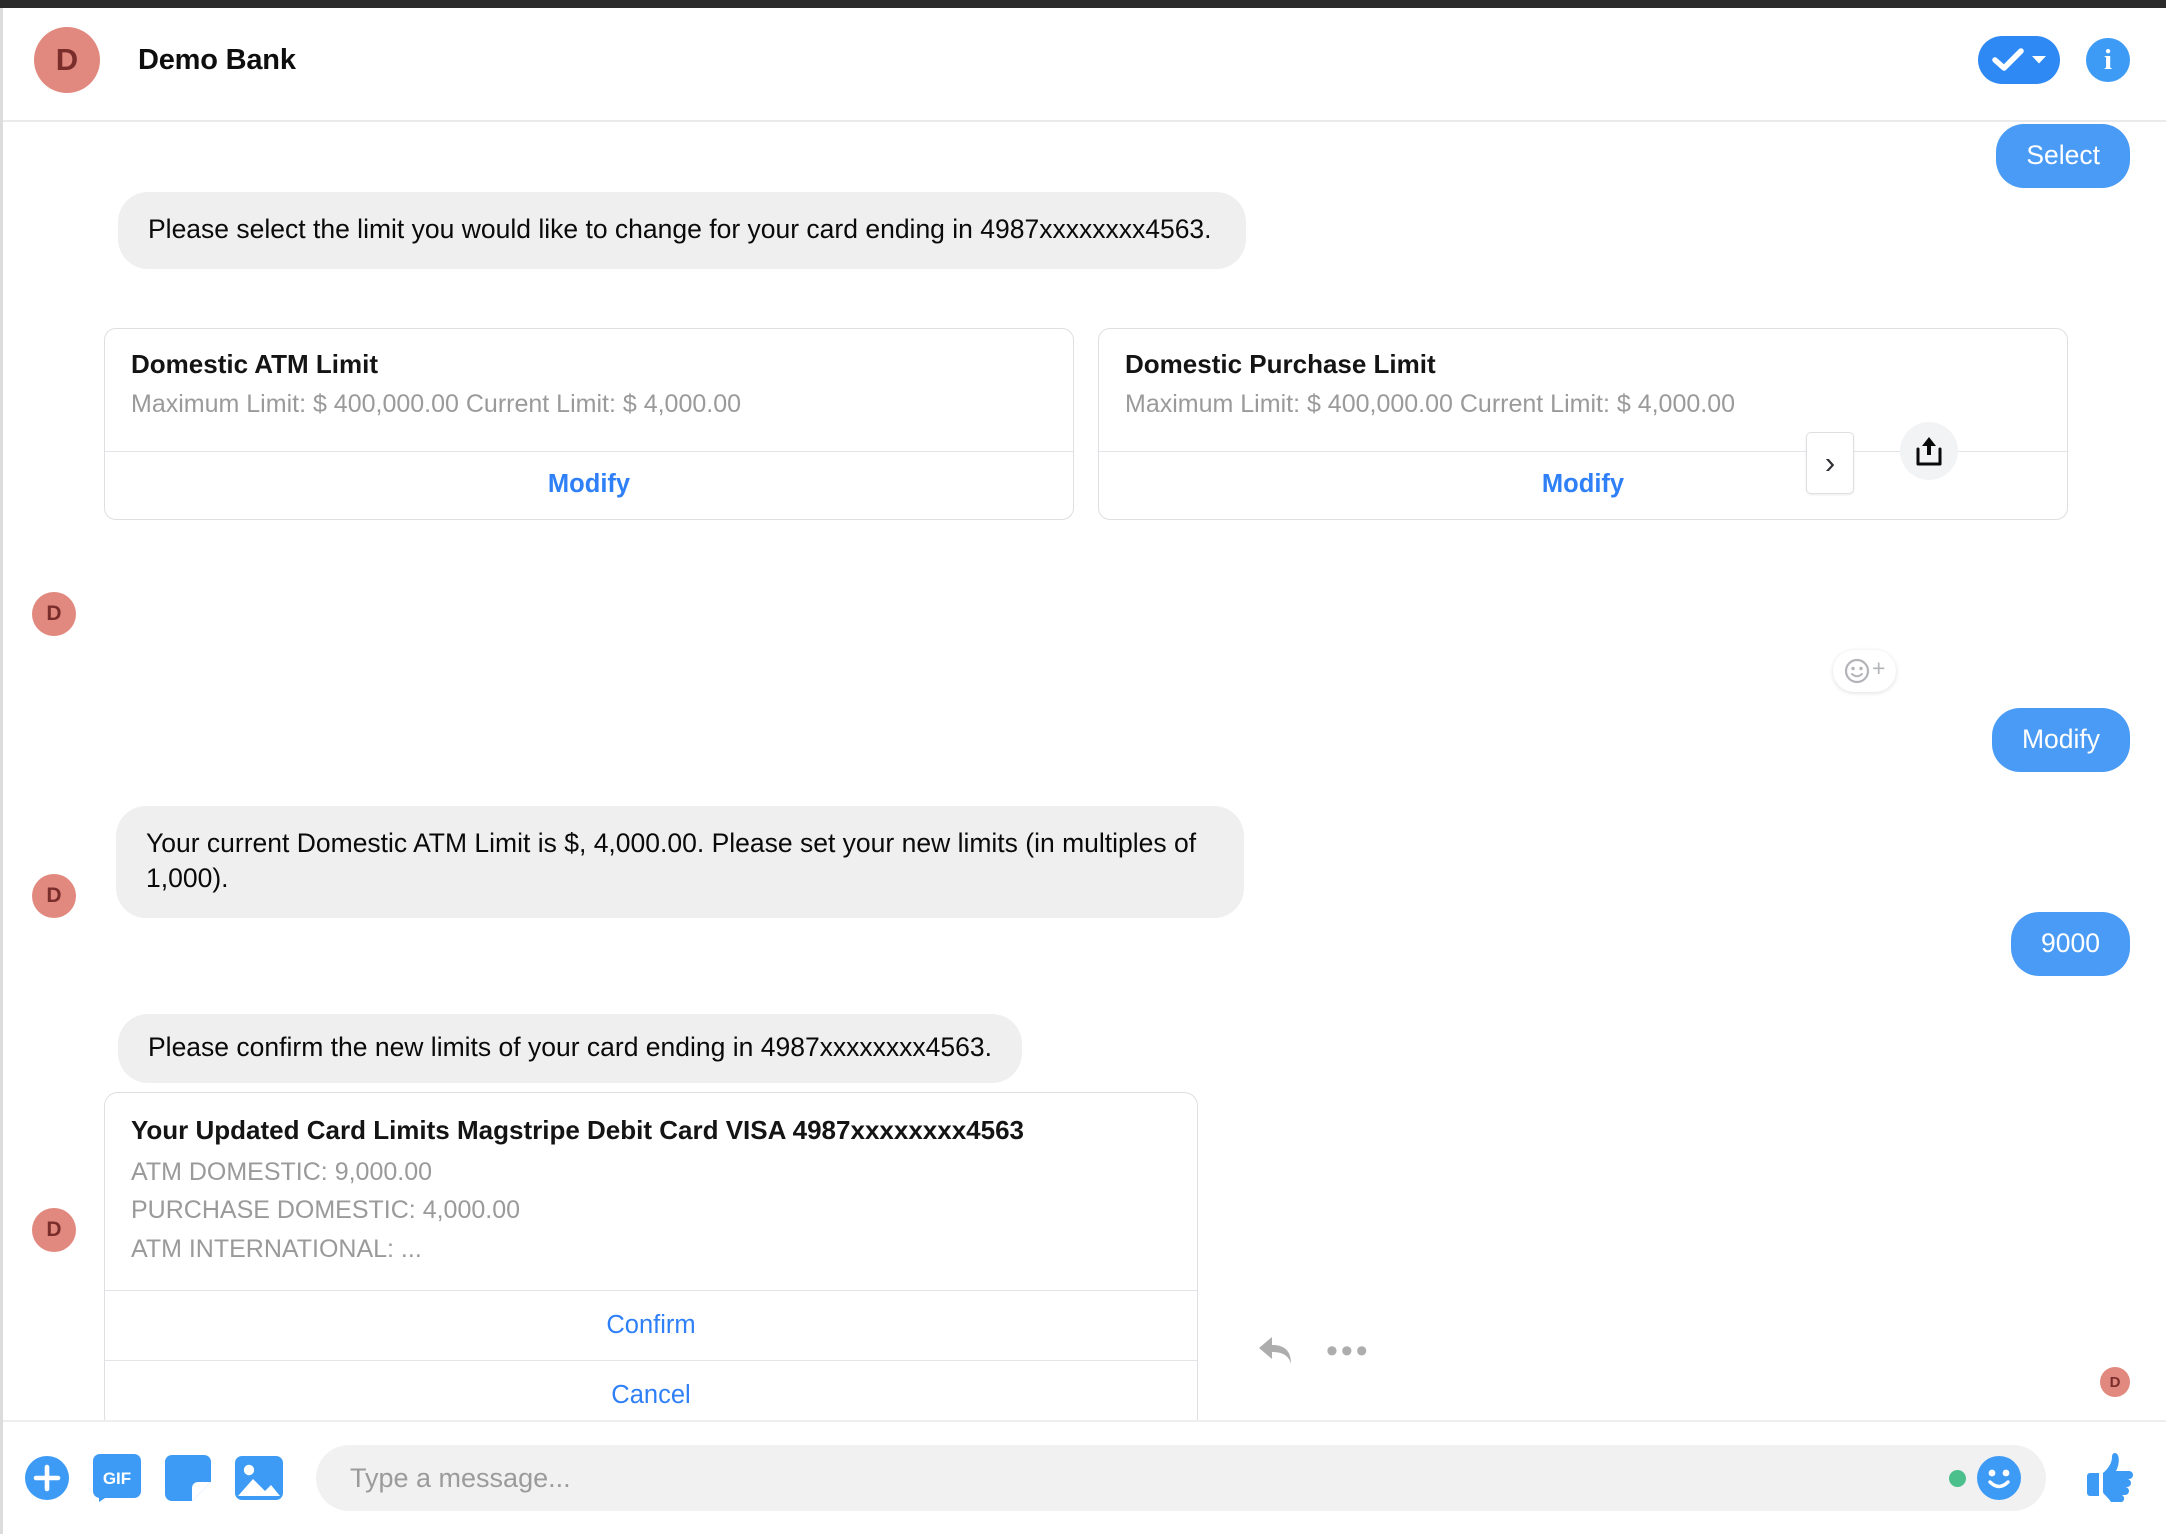  Describe the element at coordinates (1348, 1350) in the screenshot. I see `more-options-icon: •••` at that location.